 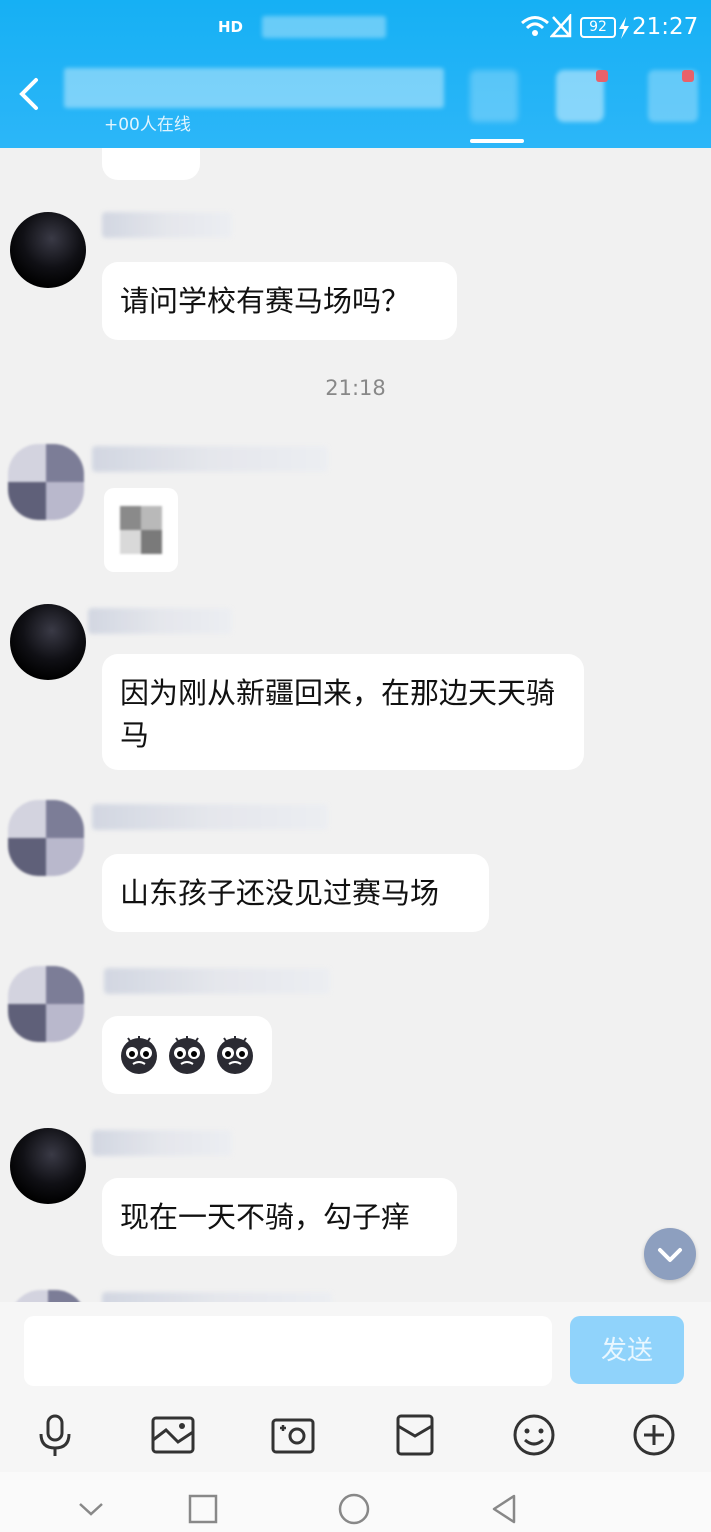 I want to click on chat-header: HD 92 21:27 +00人在线, so click(x=355, y=74).